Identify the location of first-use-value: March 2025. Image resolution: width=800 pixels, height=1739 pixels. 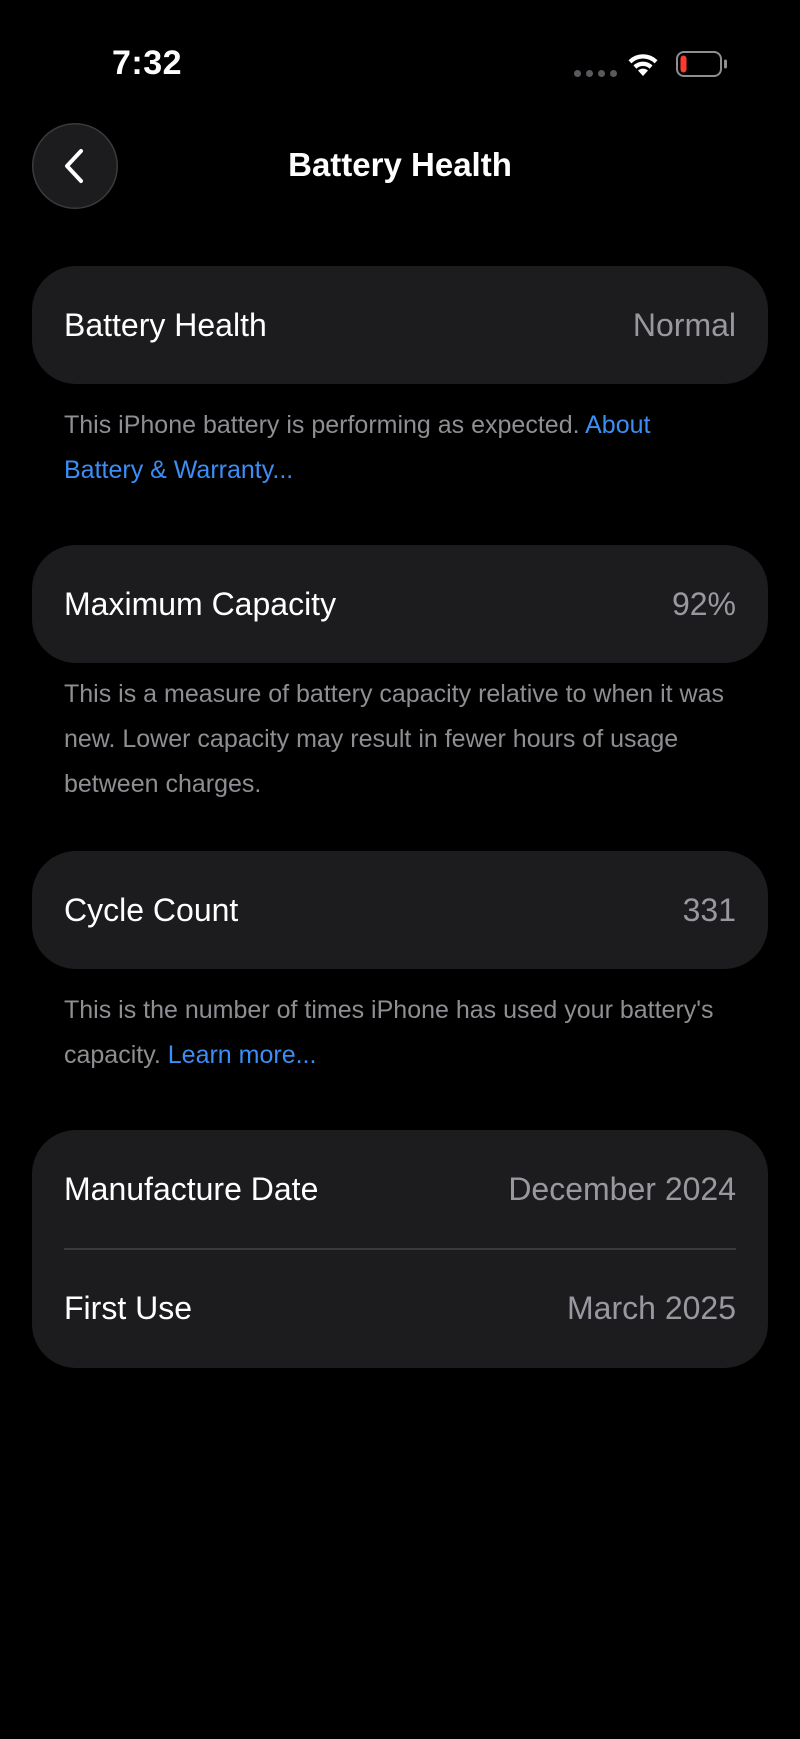
(651, 1308).